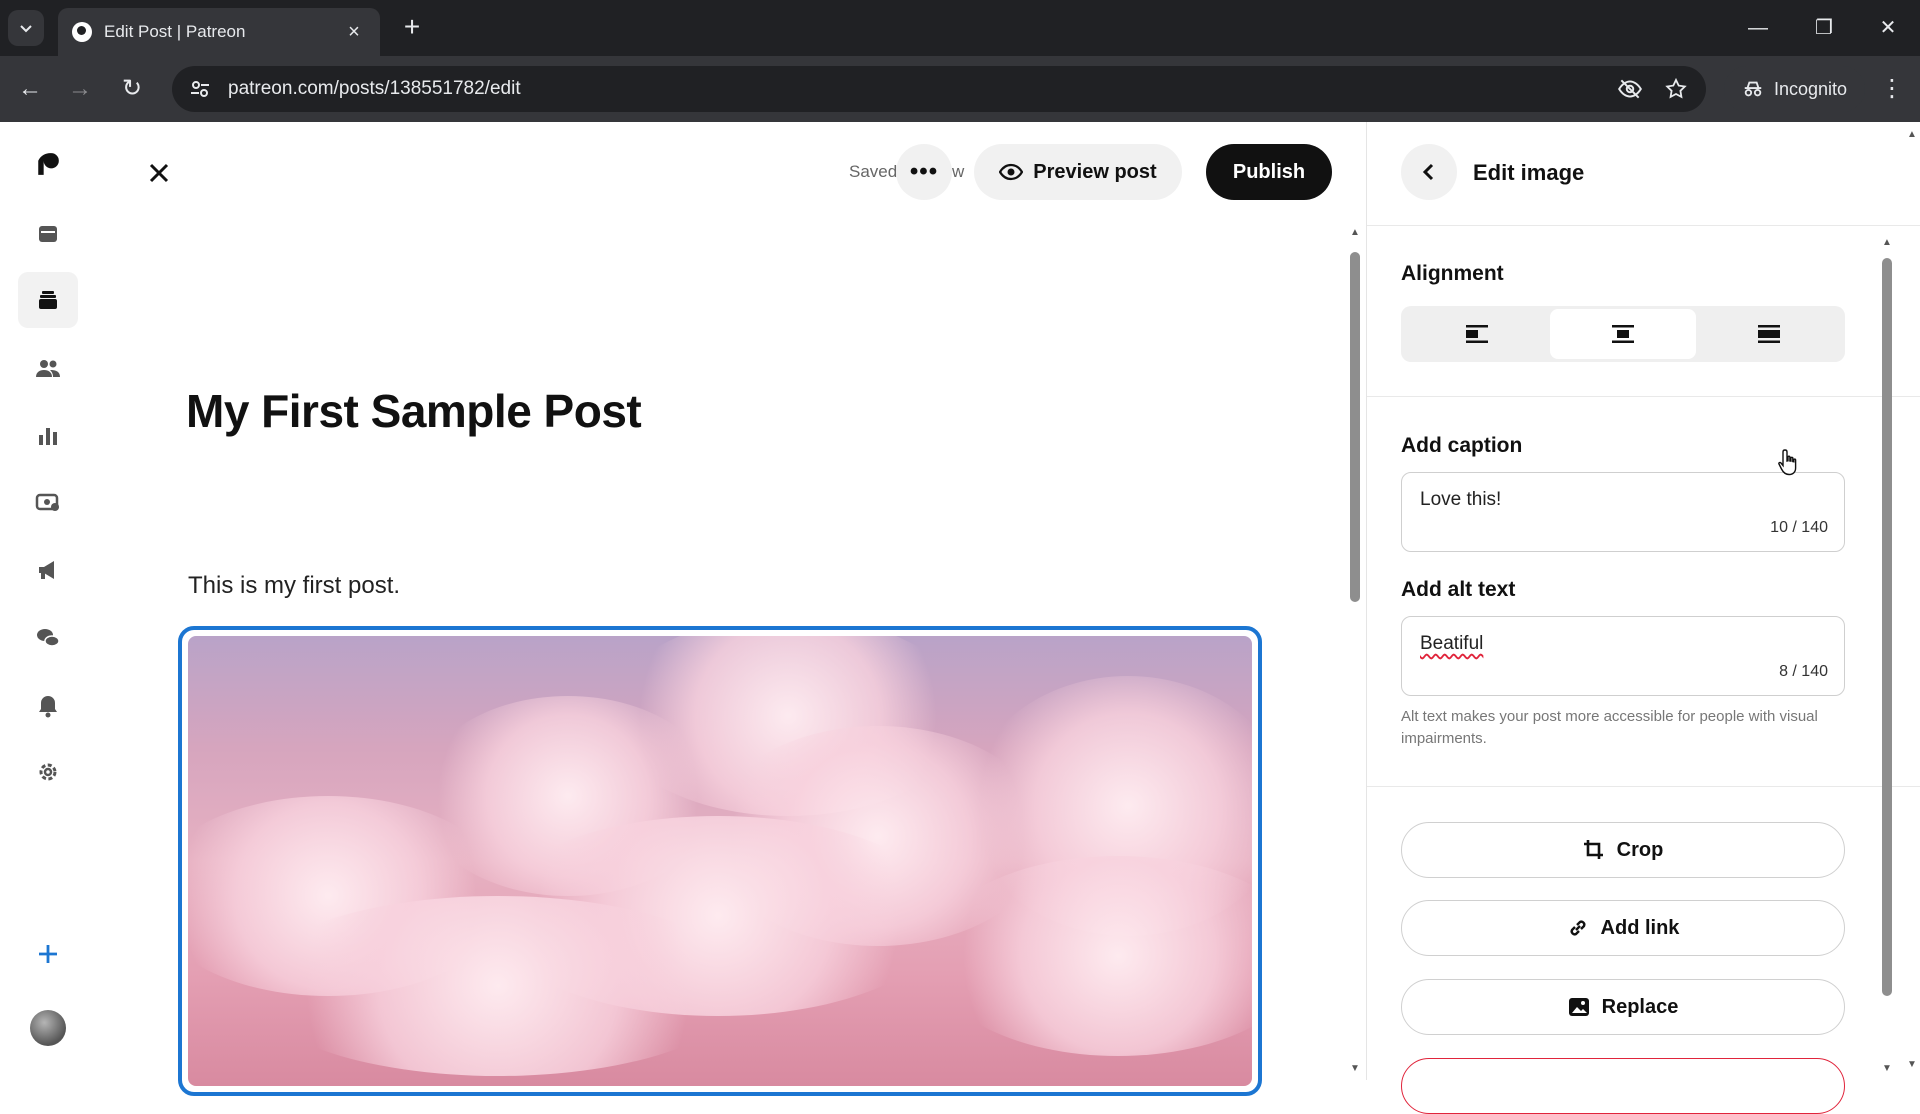 Image resolution: width=1920 pixels, height=1114 pixels. Describe the element at coordinates (48, 234) in the screenshot. I see `library-icon` at that location.